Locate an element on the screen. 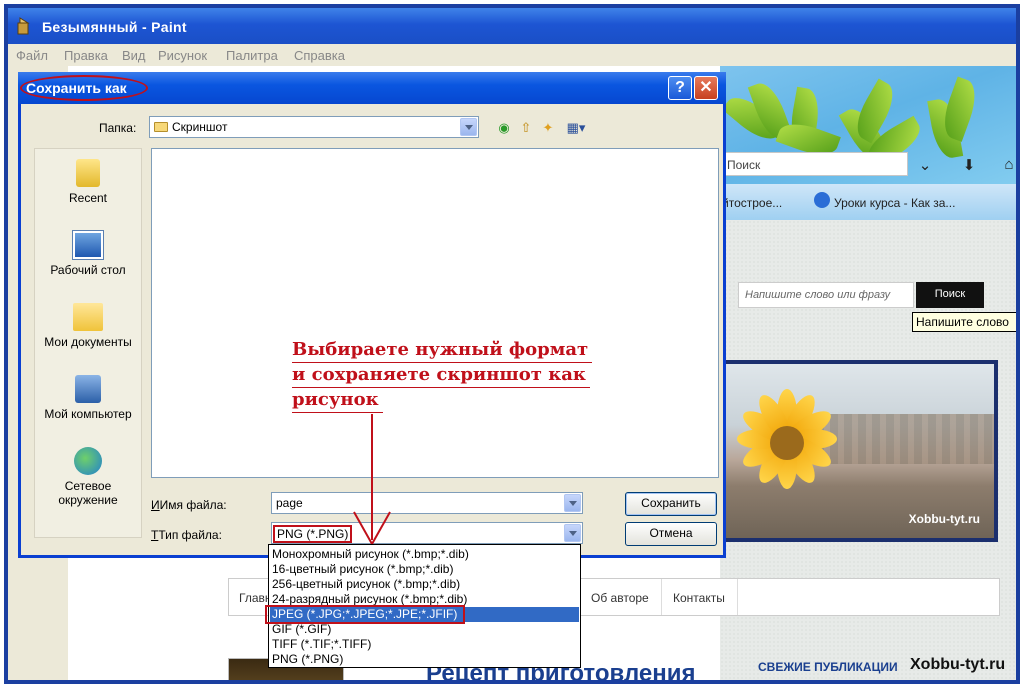 This screenshot has width=1024, height=688. filetype-option-gif: GIF (*.GIF) is located at coordinates (424, 629).